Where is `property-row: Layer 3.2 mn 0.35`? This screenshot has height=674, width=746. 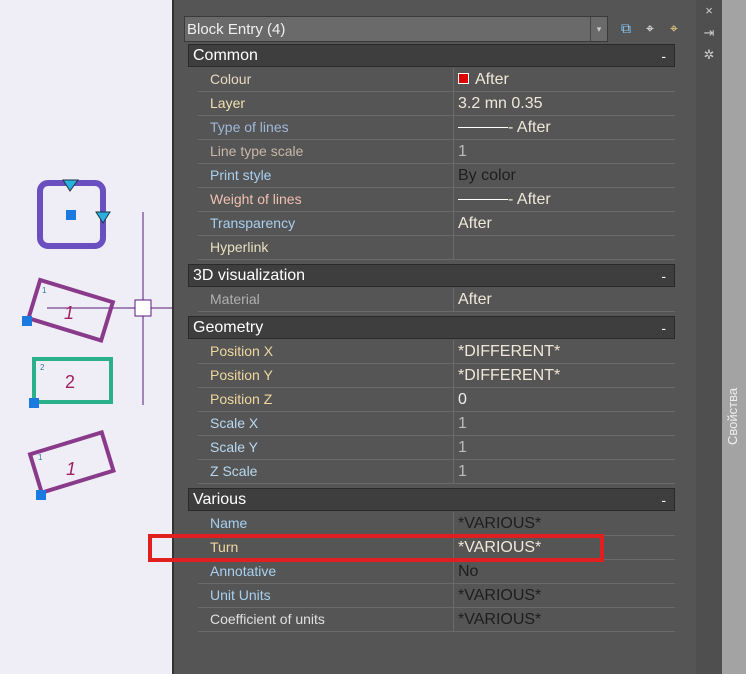
property-row: Layer 3.2 mn 0.35 is located at coordinates (436, 104).